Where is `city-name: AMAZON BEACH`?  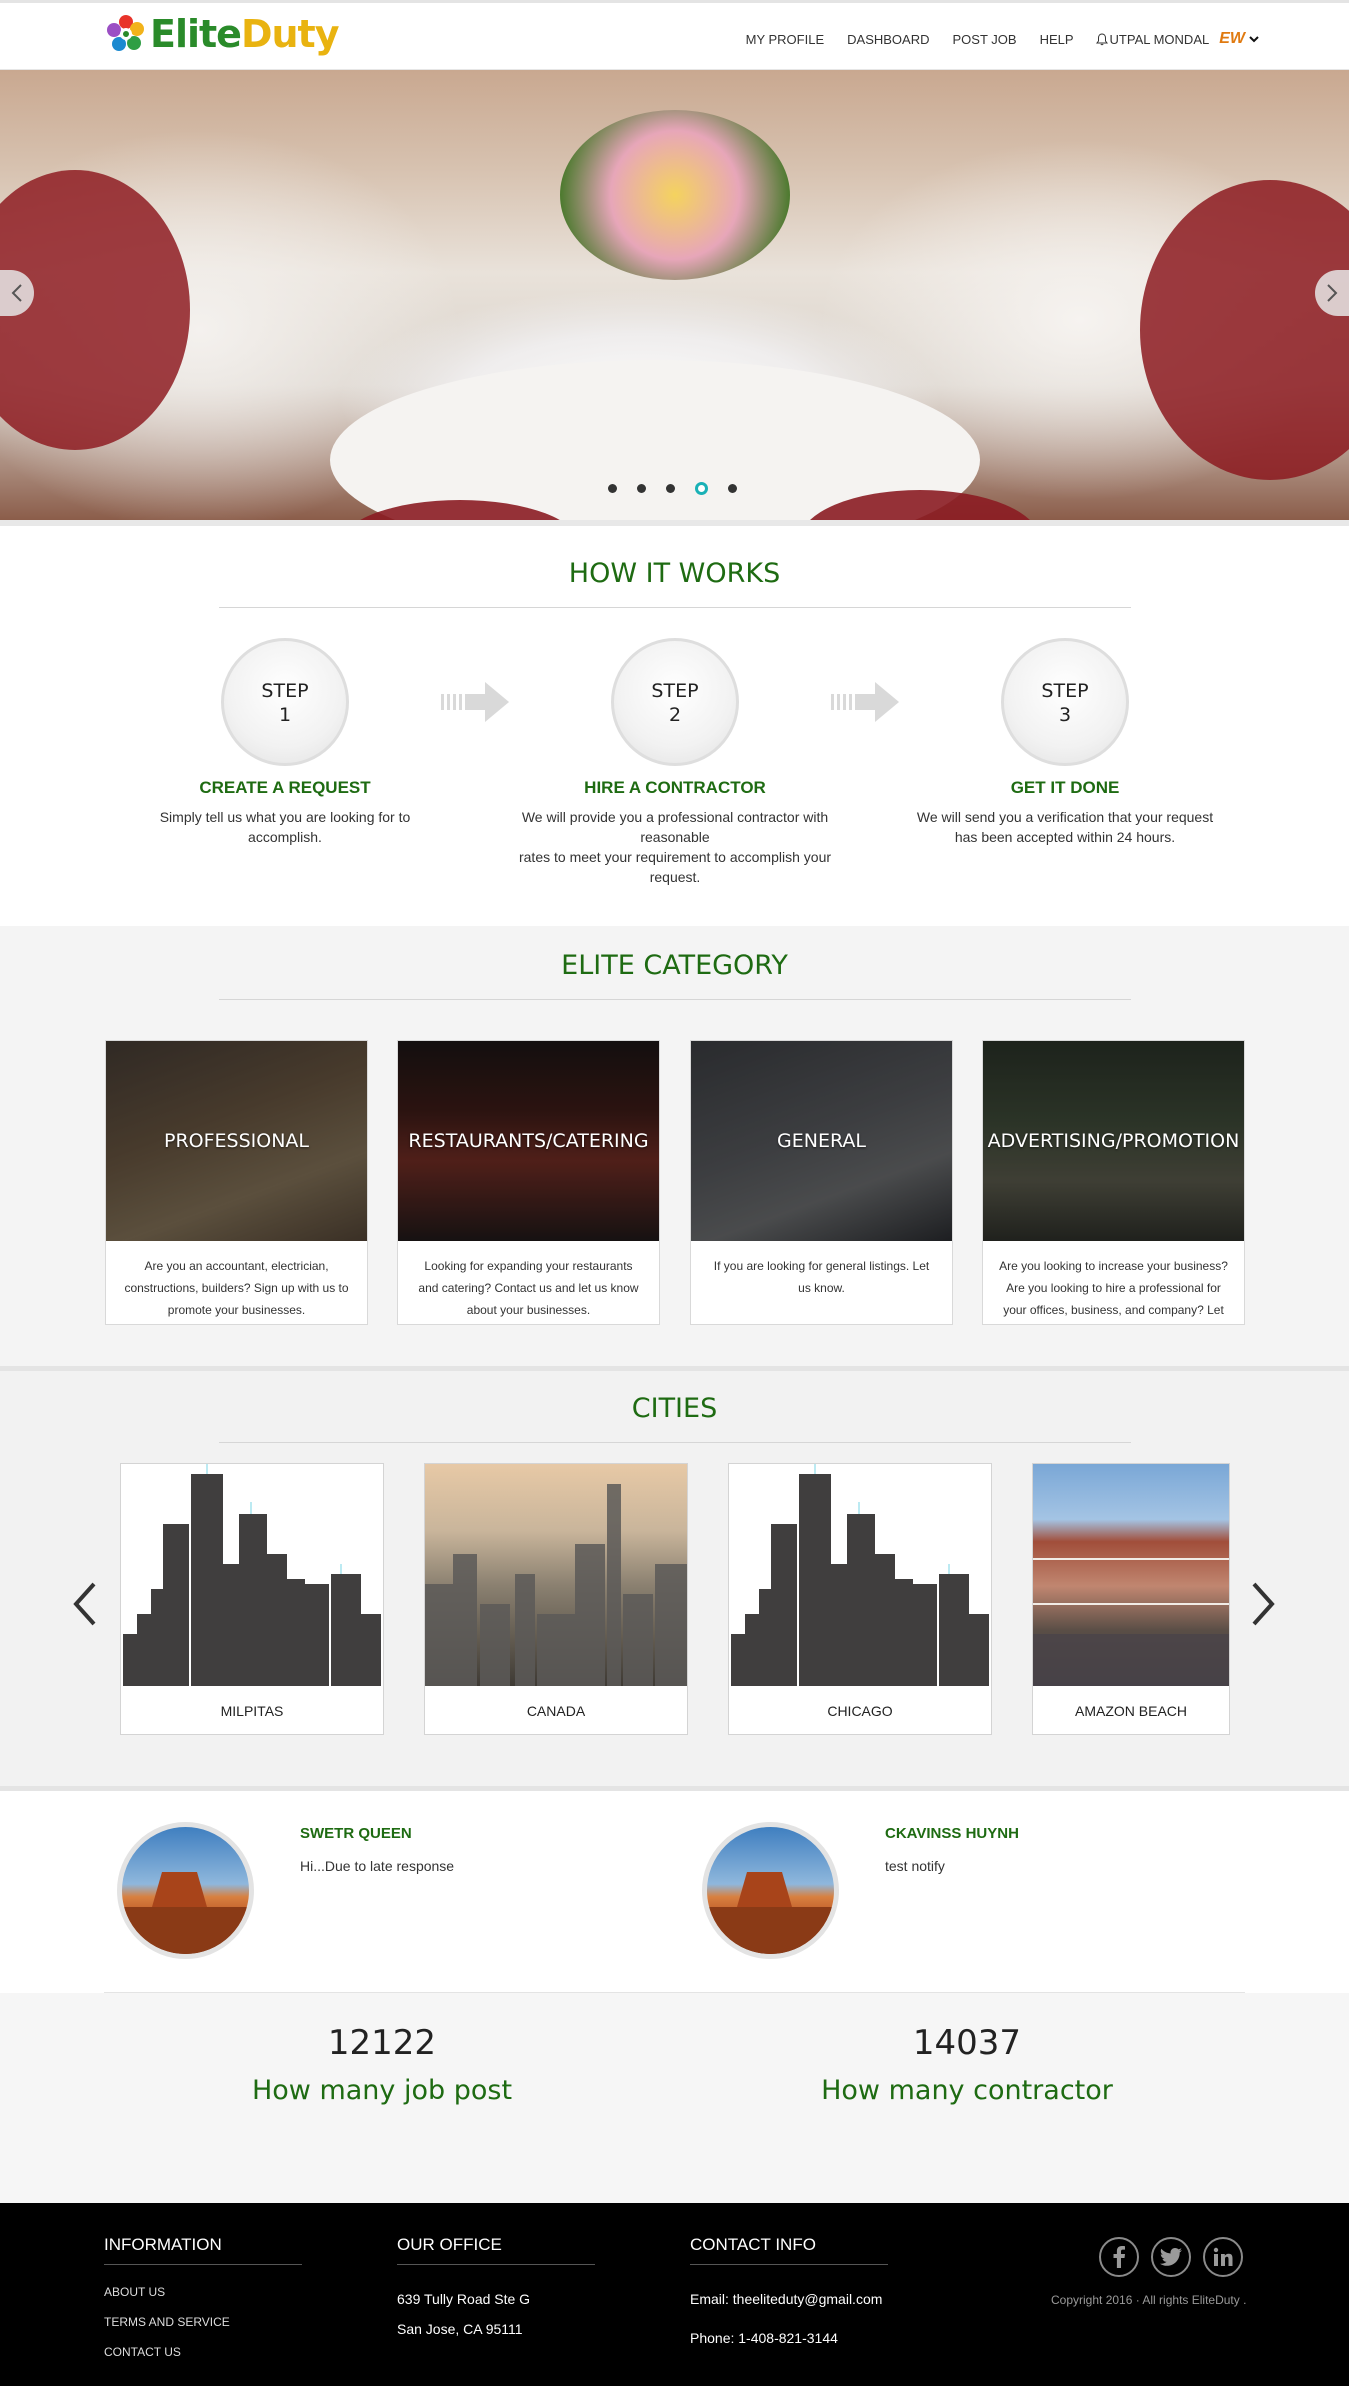
city-name: AMAZON BEACH is located at coordinates (1130, 1711).